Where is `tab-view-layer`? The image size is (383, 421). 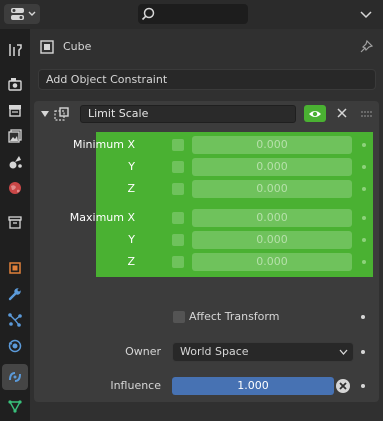 tab-view-layer is located at coordinates (15, 136).